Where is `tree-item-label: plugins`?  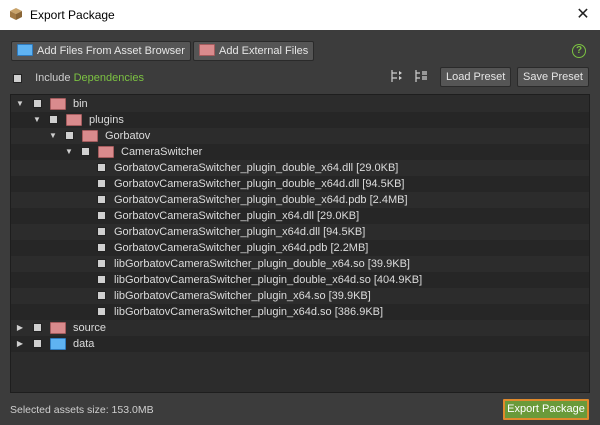 tree-item-label: plugins is located at coordinates (106, 120).